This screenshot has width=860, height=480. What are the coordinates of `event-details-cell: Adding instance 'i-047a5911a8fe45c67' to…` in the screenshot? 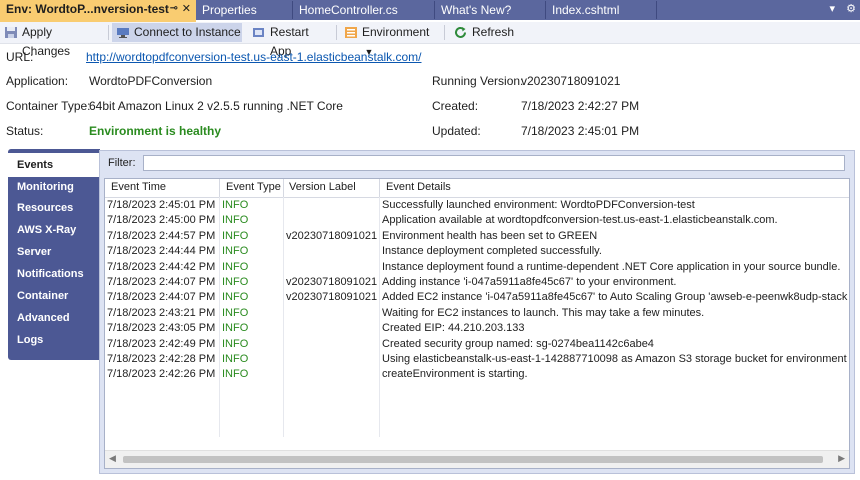 It's located at (529, 282).